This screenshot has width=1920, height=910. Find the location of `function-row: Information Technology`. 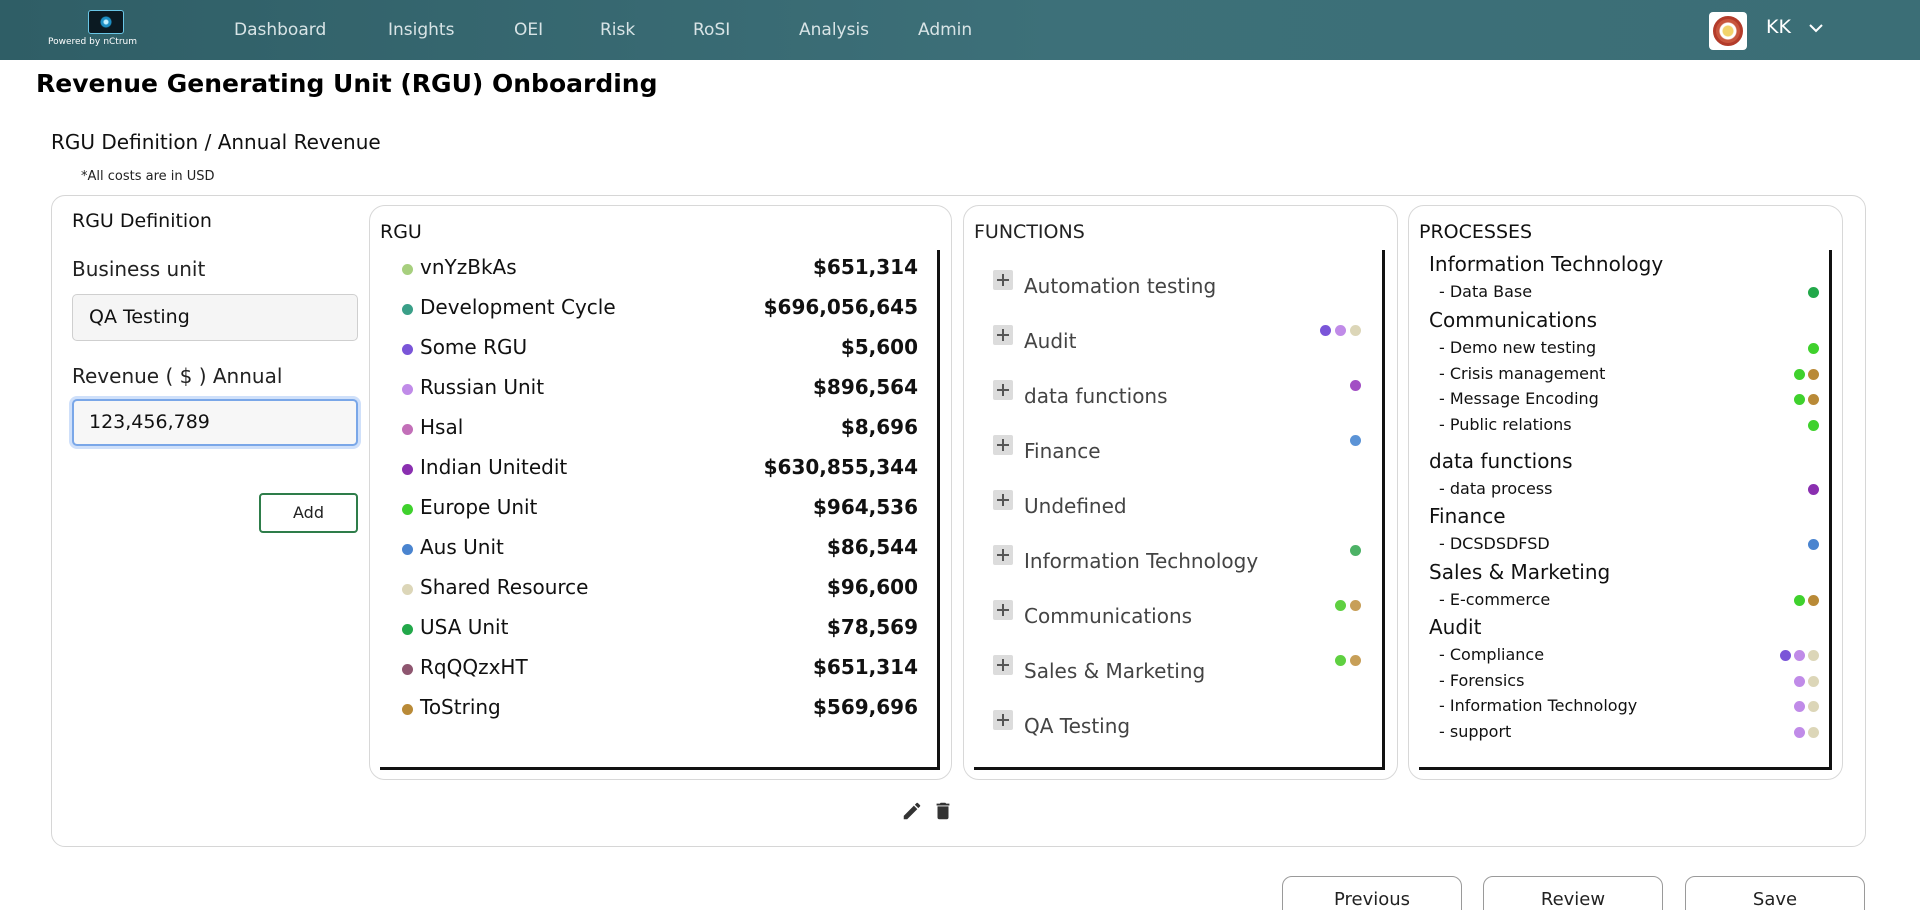

function-row: Information Technology is located at coordinates (1177, 562).